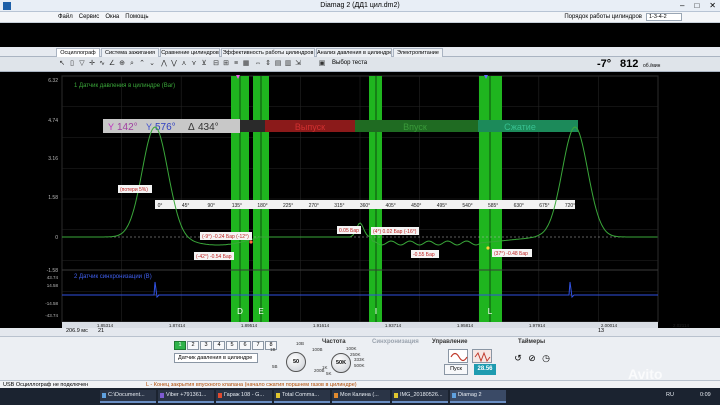 The height and width of the screenshot is (405, 720). What do you see at coordinates (601, 331) in the screenshot?
I see `page-right-readout: 13` at bounding box center [601, 331].